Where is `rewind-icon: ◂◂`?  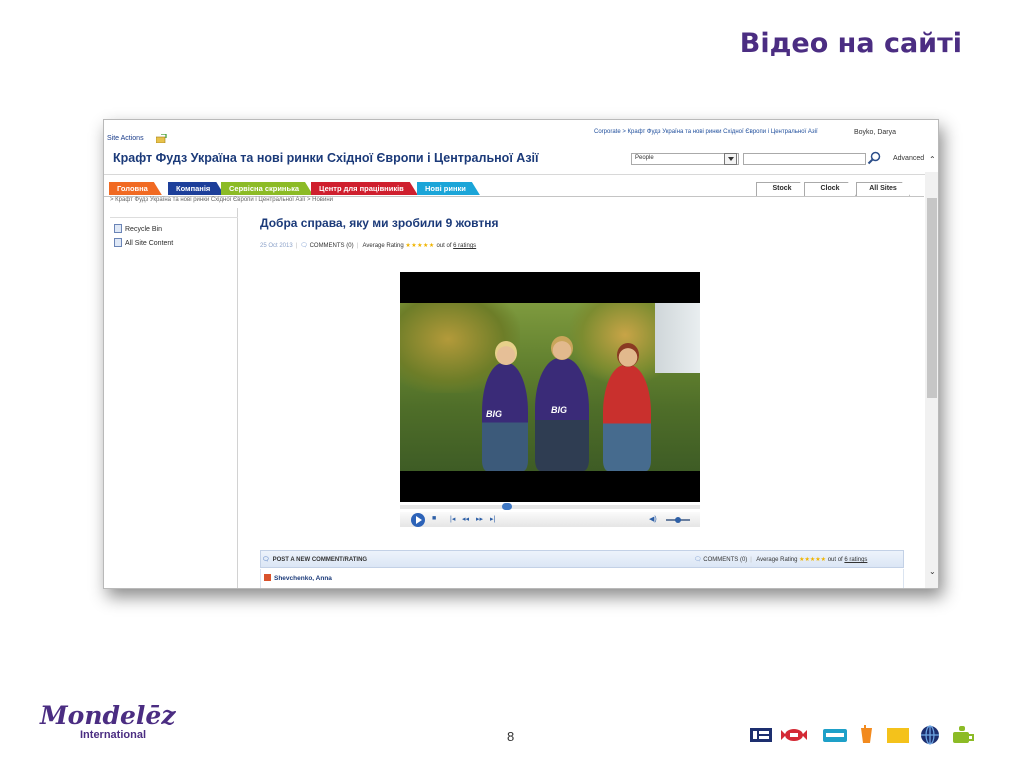
rewind-icon: ◂◂ is located at coordinates (465, 519).